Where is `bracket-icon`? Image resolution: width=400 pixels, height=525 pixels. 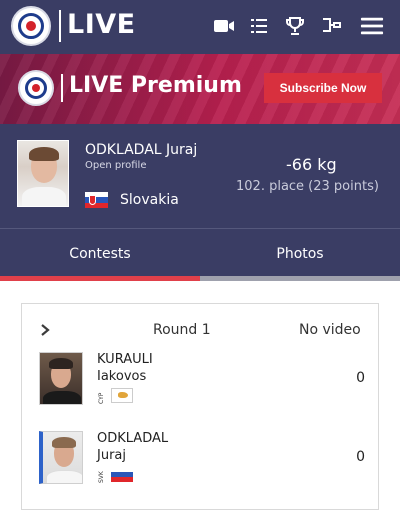
bracket-icon is located at coordinates (332, 26).